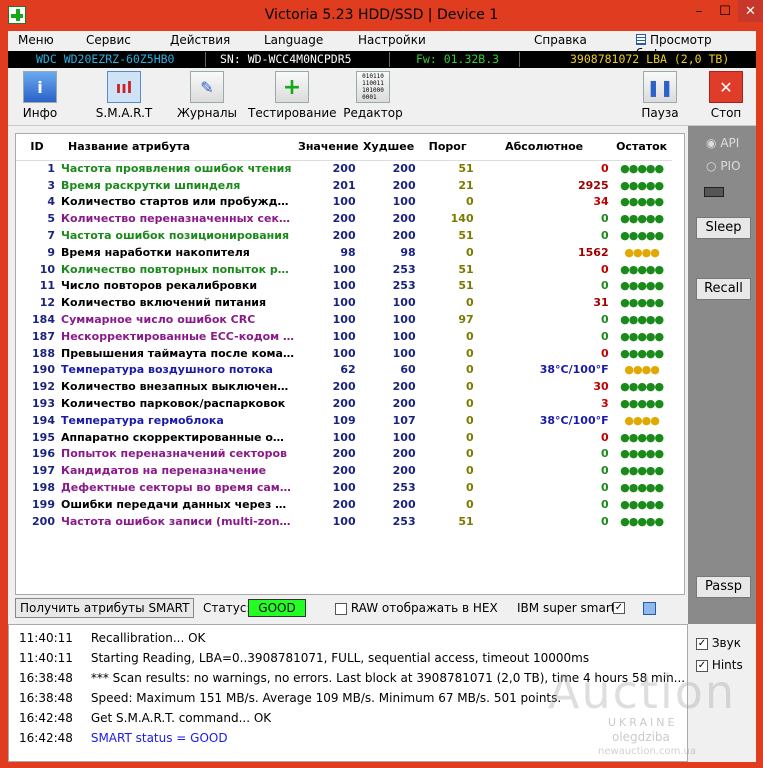 The height and width of the screenshot is (768, 763). I want to click on attr-id: 195, so click(43, 437).